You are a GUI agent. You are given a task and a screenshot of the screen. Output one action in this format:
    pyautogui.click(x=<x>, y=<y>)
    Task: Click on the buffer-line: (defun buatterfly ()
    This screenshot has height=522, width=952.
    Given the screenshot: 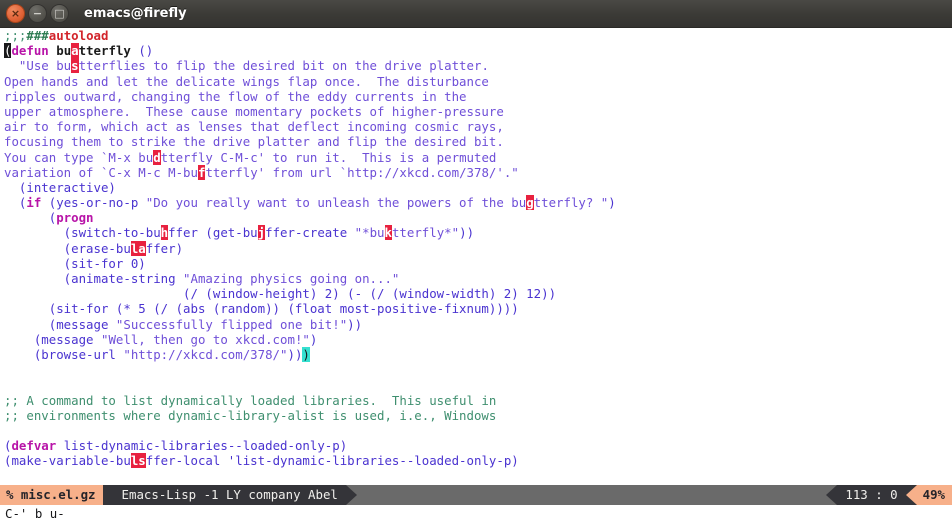 What is the action you would take?
    pyautogui.click(x=478, y=51)
    